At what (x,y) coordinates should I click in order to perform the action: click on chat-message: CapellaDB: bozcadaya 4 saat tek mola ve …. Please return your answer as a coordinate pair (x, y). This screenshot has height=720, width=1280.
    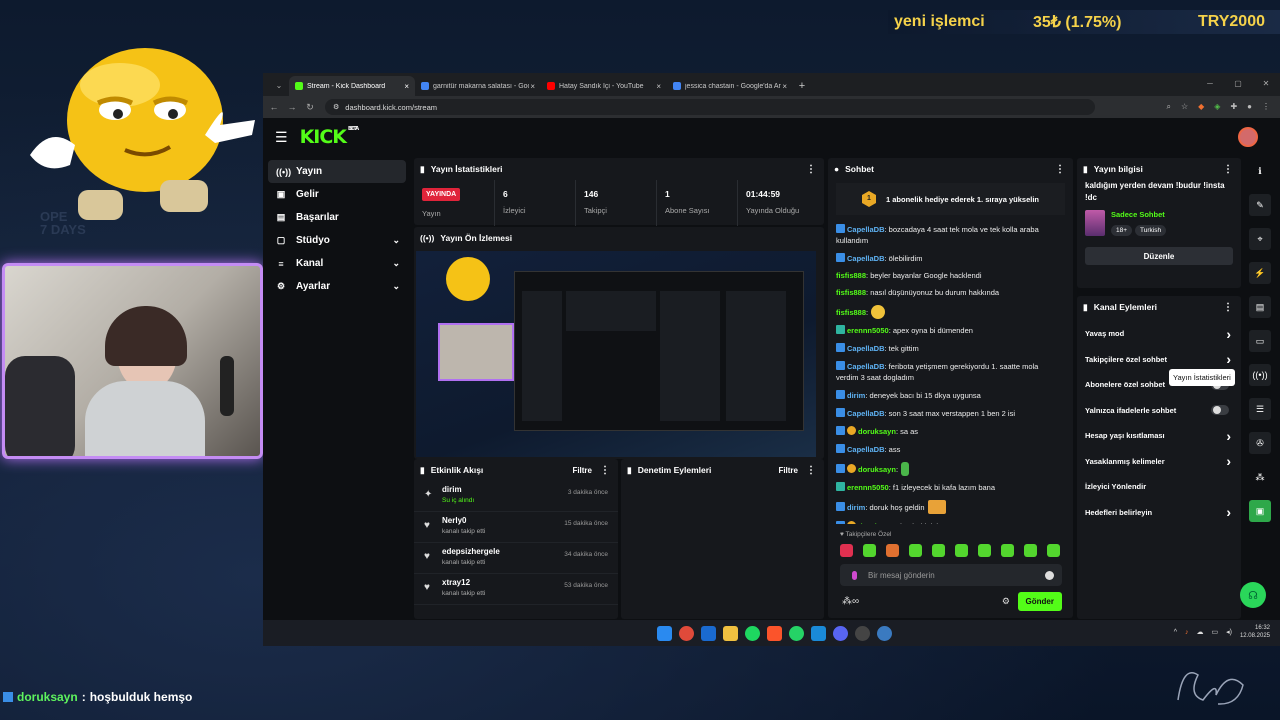
    Looking at the image, I should click on (948, 235).